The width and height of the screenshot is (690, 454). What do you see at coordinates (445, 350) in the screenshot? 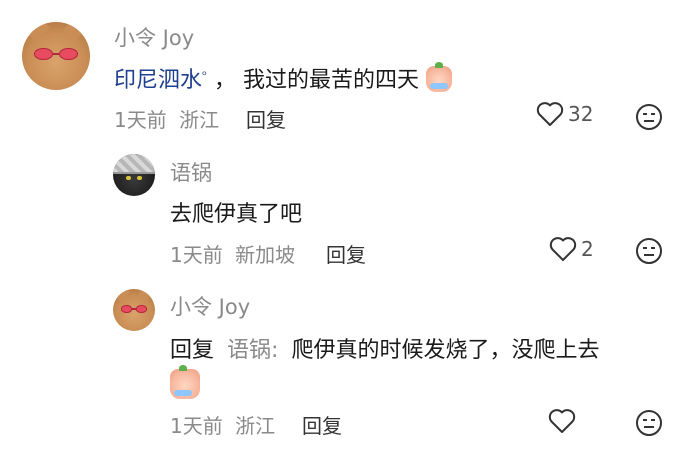
I see `reply-body: 爬伊真的时候发烧了，没爬上去` at bounding box center [445, 350].